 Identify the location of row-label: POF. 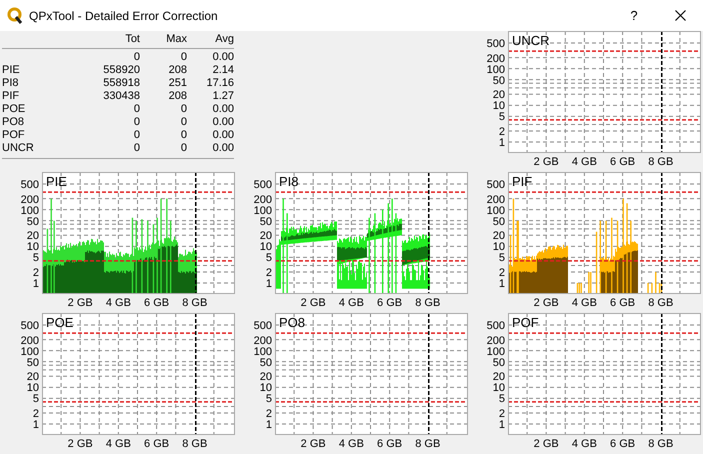
(14, 135).